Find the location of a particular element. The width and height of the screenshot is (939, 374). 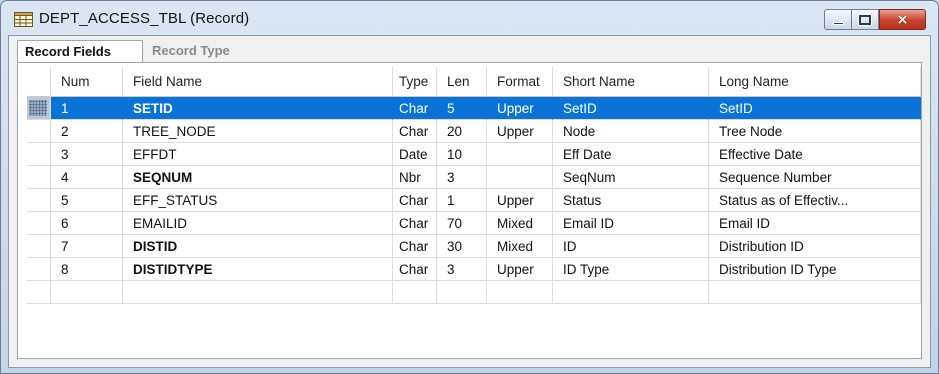

cell-short-name: Email ID is located at coordinates (631, 223).